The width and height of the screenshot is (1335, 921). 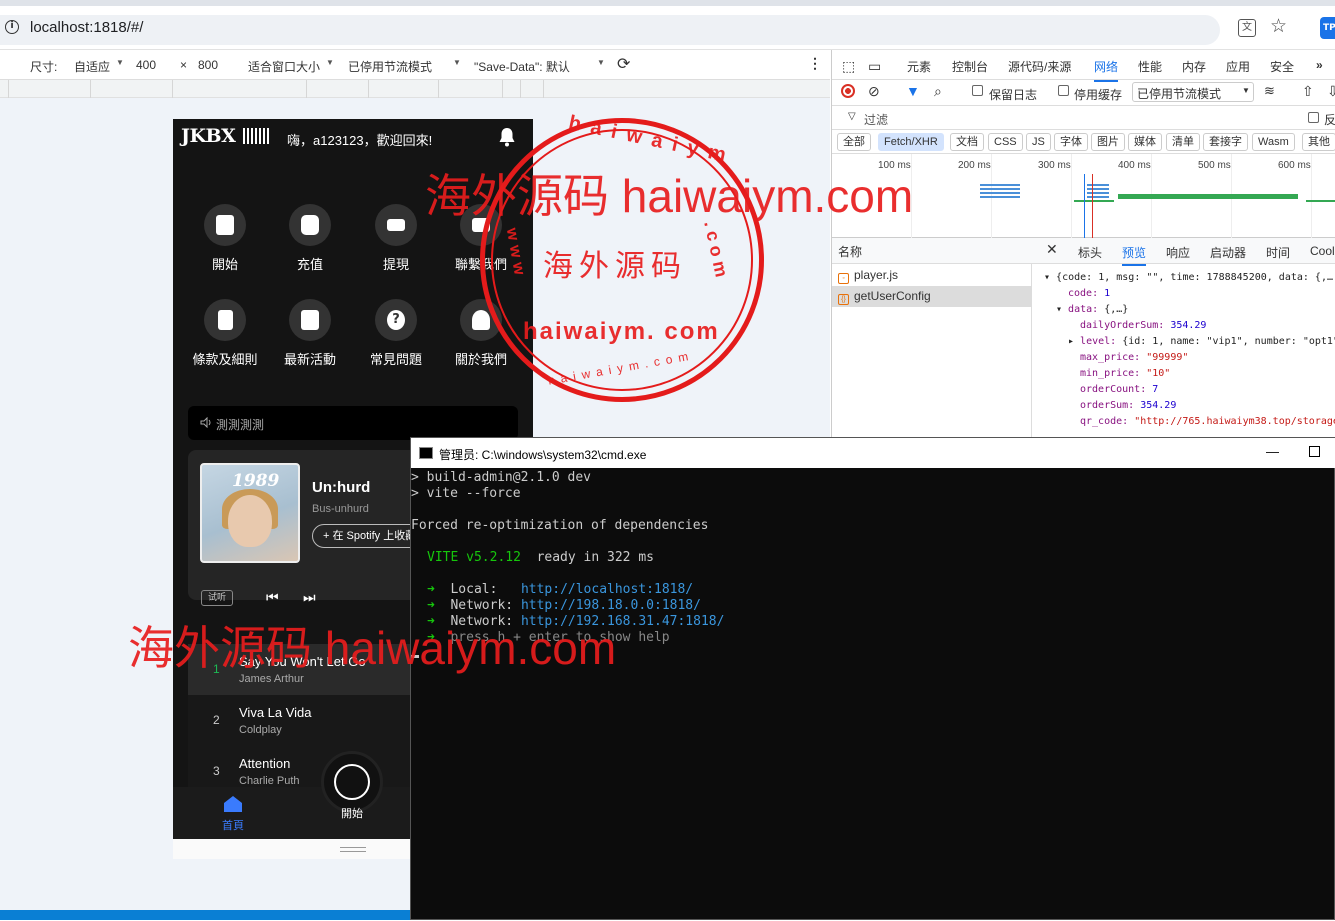 What do you see at coordinates (970, 66) in the screenshot?
I see `tab-console: 控制台` at bounding box center [970, 66].